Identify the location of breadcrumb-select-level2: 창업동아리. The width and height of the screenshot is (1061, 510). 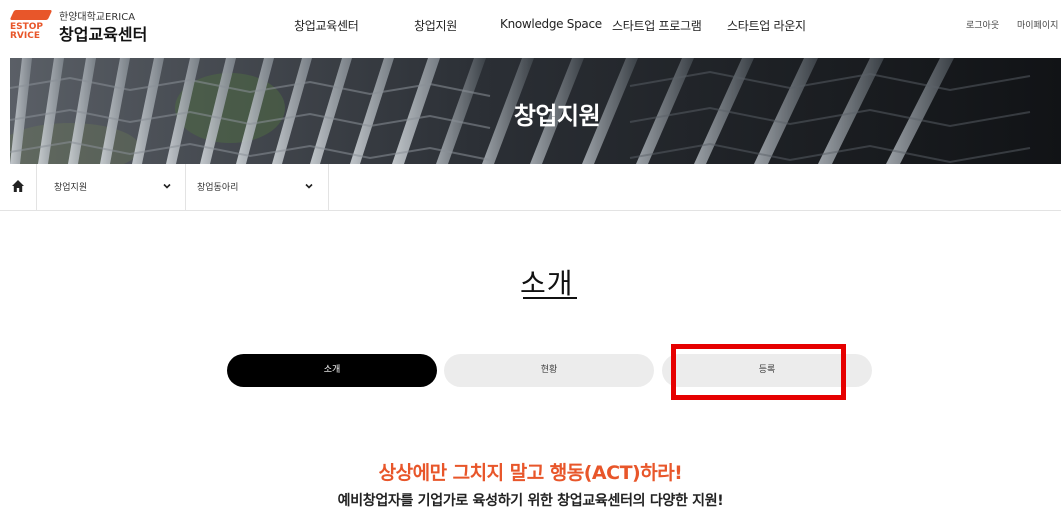
(256, 187).